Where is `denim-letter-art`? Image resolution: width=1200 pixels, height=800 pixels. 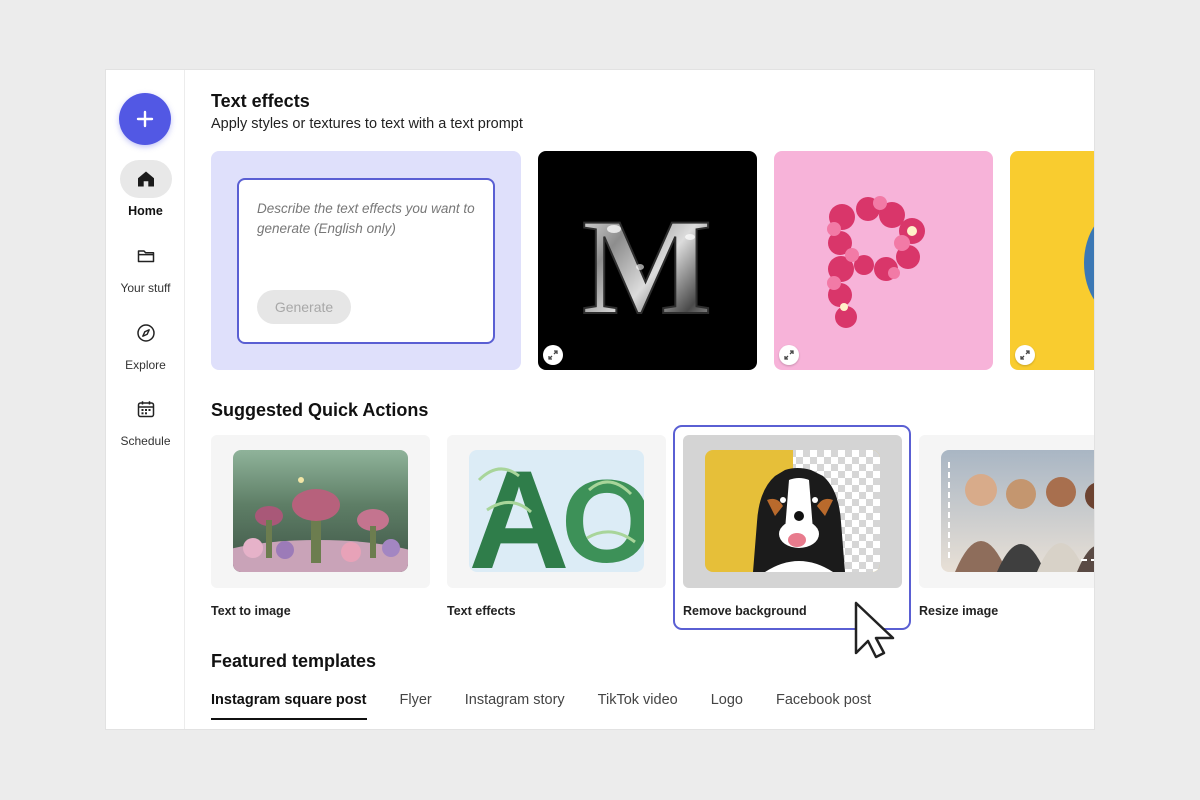 denim-letter-art is located at coordinates (1089, 263).